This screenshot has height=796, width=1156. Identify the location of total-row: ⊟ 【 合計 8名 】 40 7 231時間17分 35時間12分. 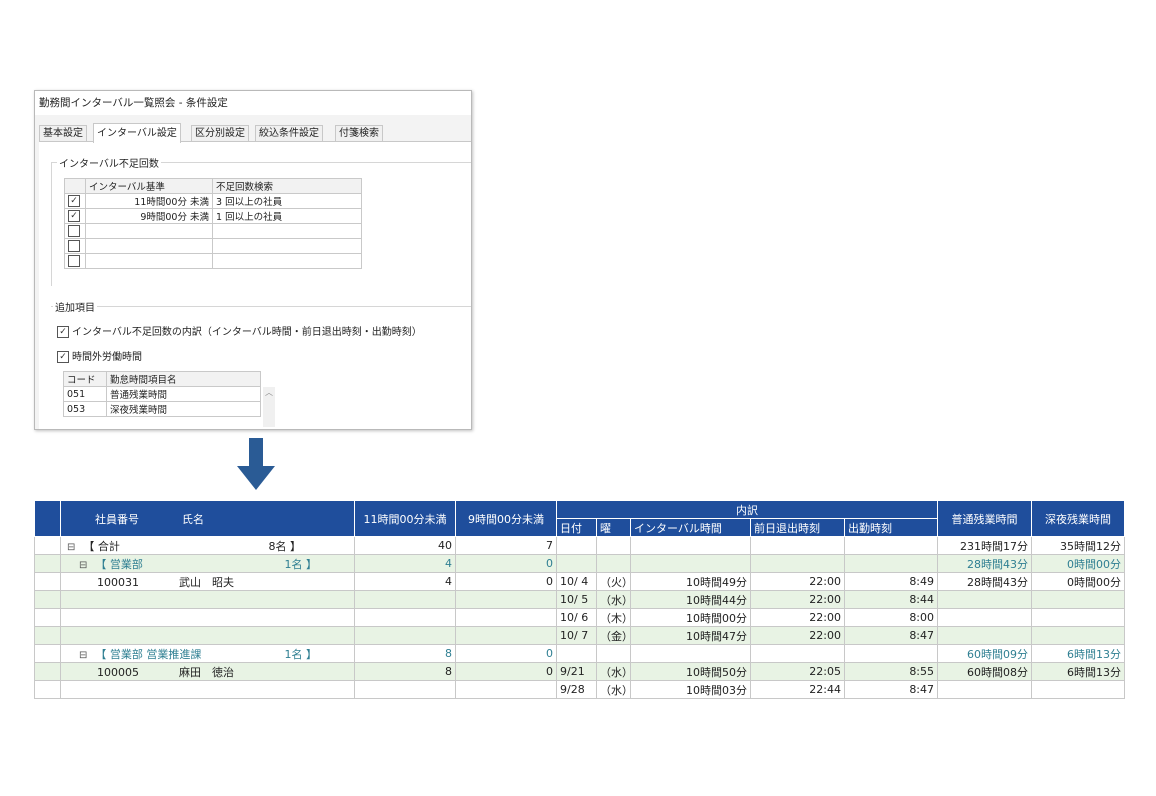
(580, 545).